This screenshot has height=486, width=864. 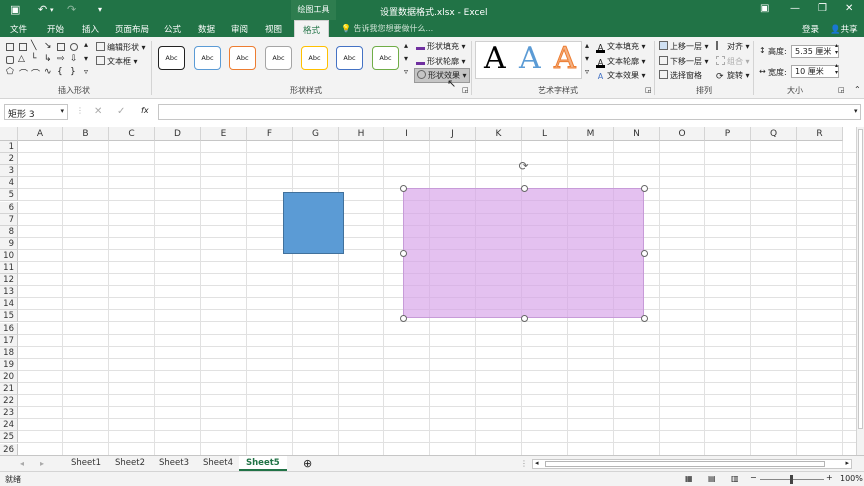 What do you see at coordinates (385, 58) in the screenshot?
I see `shape-style-green: Abc` at bounding box center [385, 58].